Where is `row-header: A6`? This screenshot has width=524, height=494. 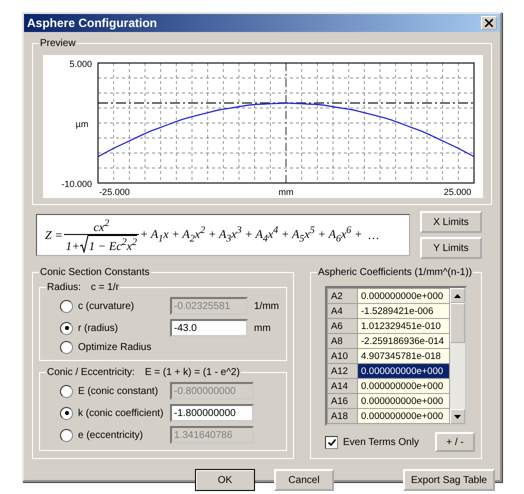
row-header: A6 is located at coordinates (343, 326).